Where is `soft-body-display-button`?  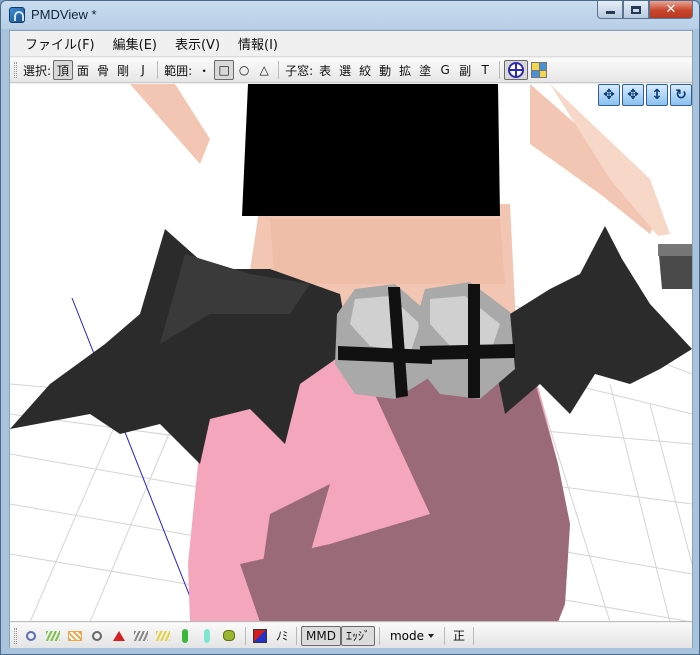
soft-body-display-button is located at coordinates (229, 636).